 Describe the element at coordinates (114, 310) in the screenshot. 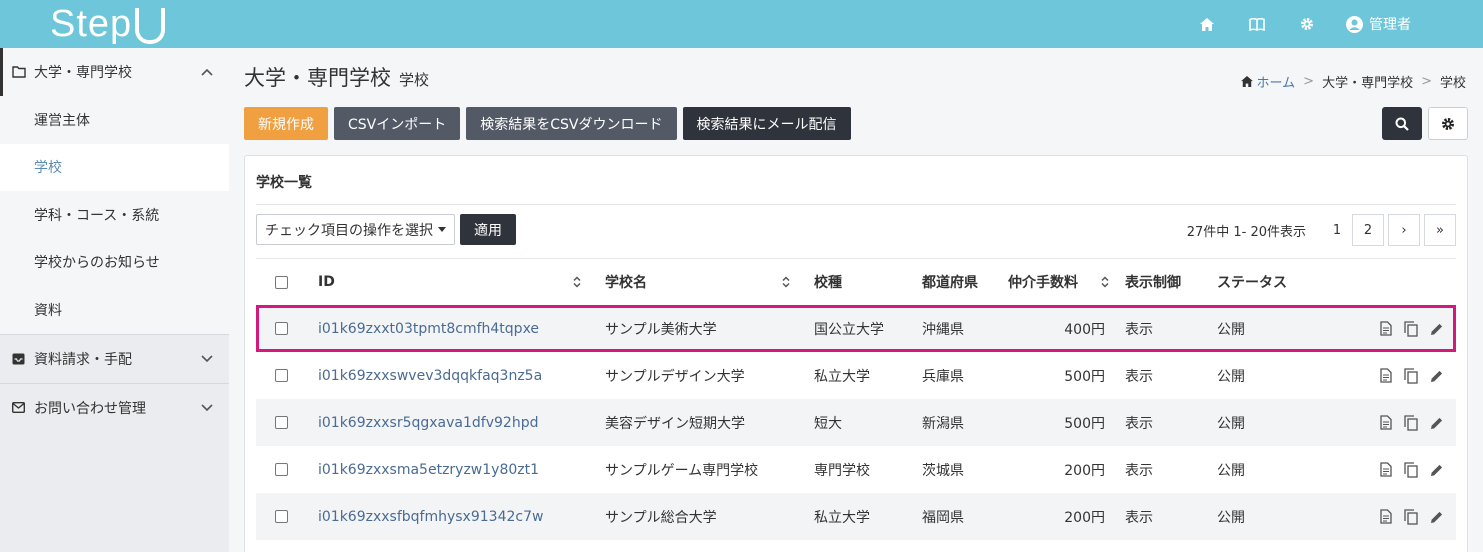

I see `sidebar-item-materials: 資料` at that location.